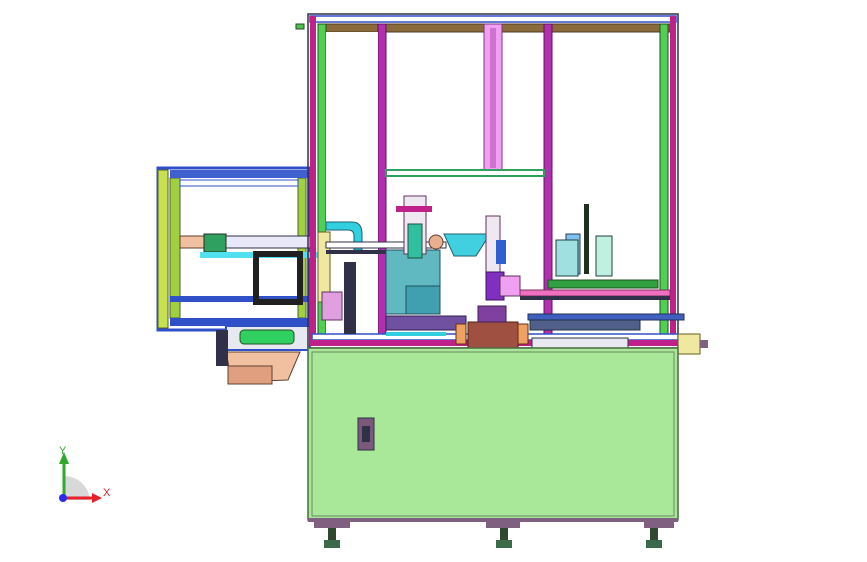  Describe the element at coordinates (239, 174) in the screenshot. I see `left-module-top-rail` at that location.